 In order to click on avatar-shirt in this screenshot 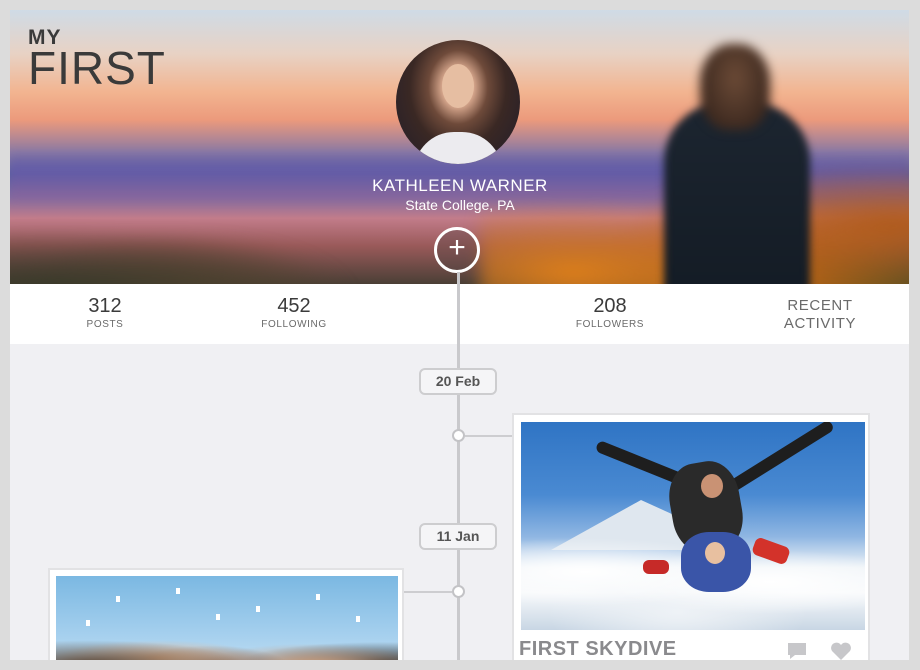, I will do `click(458, 148)`.